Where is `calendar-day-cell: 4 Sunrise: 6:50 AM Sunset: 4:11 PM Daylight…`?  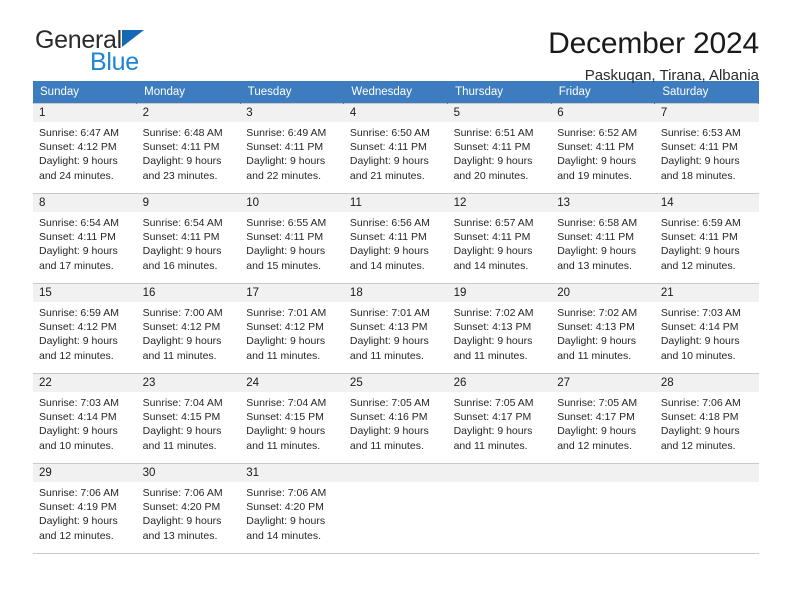 calendar-day-cell: 4 Sunrise: 6:50 AM Sunset: 4:11 PM Daylight… is located at coordinates (395, 148).